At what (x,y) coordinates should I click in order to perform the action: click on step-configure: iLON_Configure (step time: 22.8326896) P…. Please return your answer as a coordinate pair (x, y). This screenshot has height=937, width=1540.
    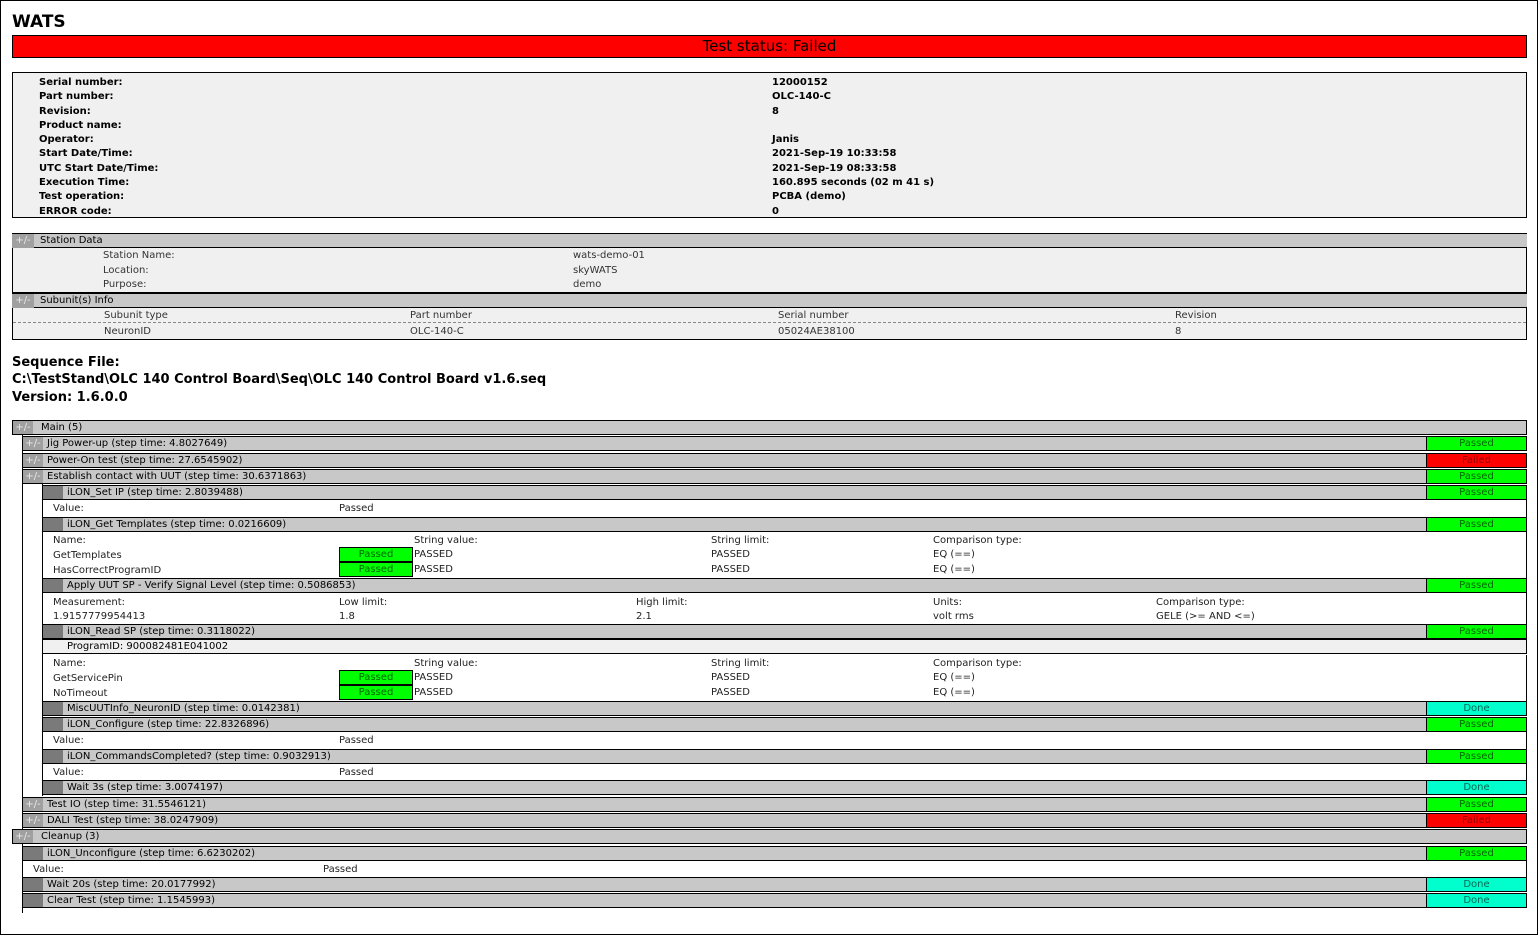
    Looking at the image, I should click on (784, 724).